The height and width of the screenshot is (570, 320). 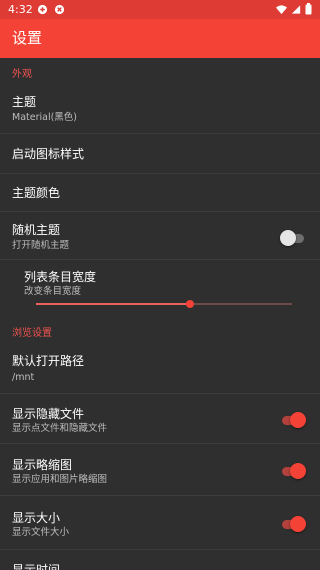 What do you see at coordinates (41, 245) in the screenshot?
I see `setting-summary: 打开随机主题` at bounding box center [41, 245].